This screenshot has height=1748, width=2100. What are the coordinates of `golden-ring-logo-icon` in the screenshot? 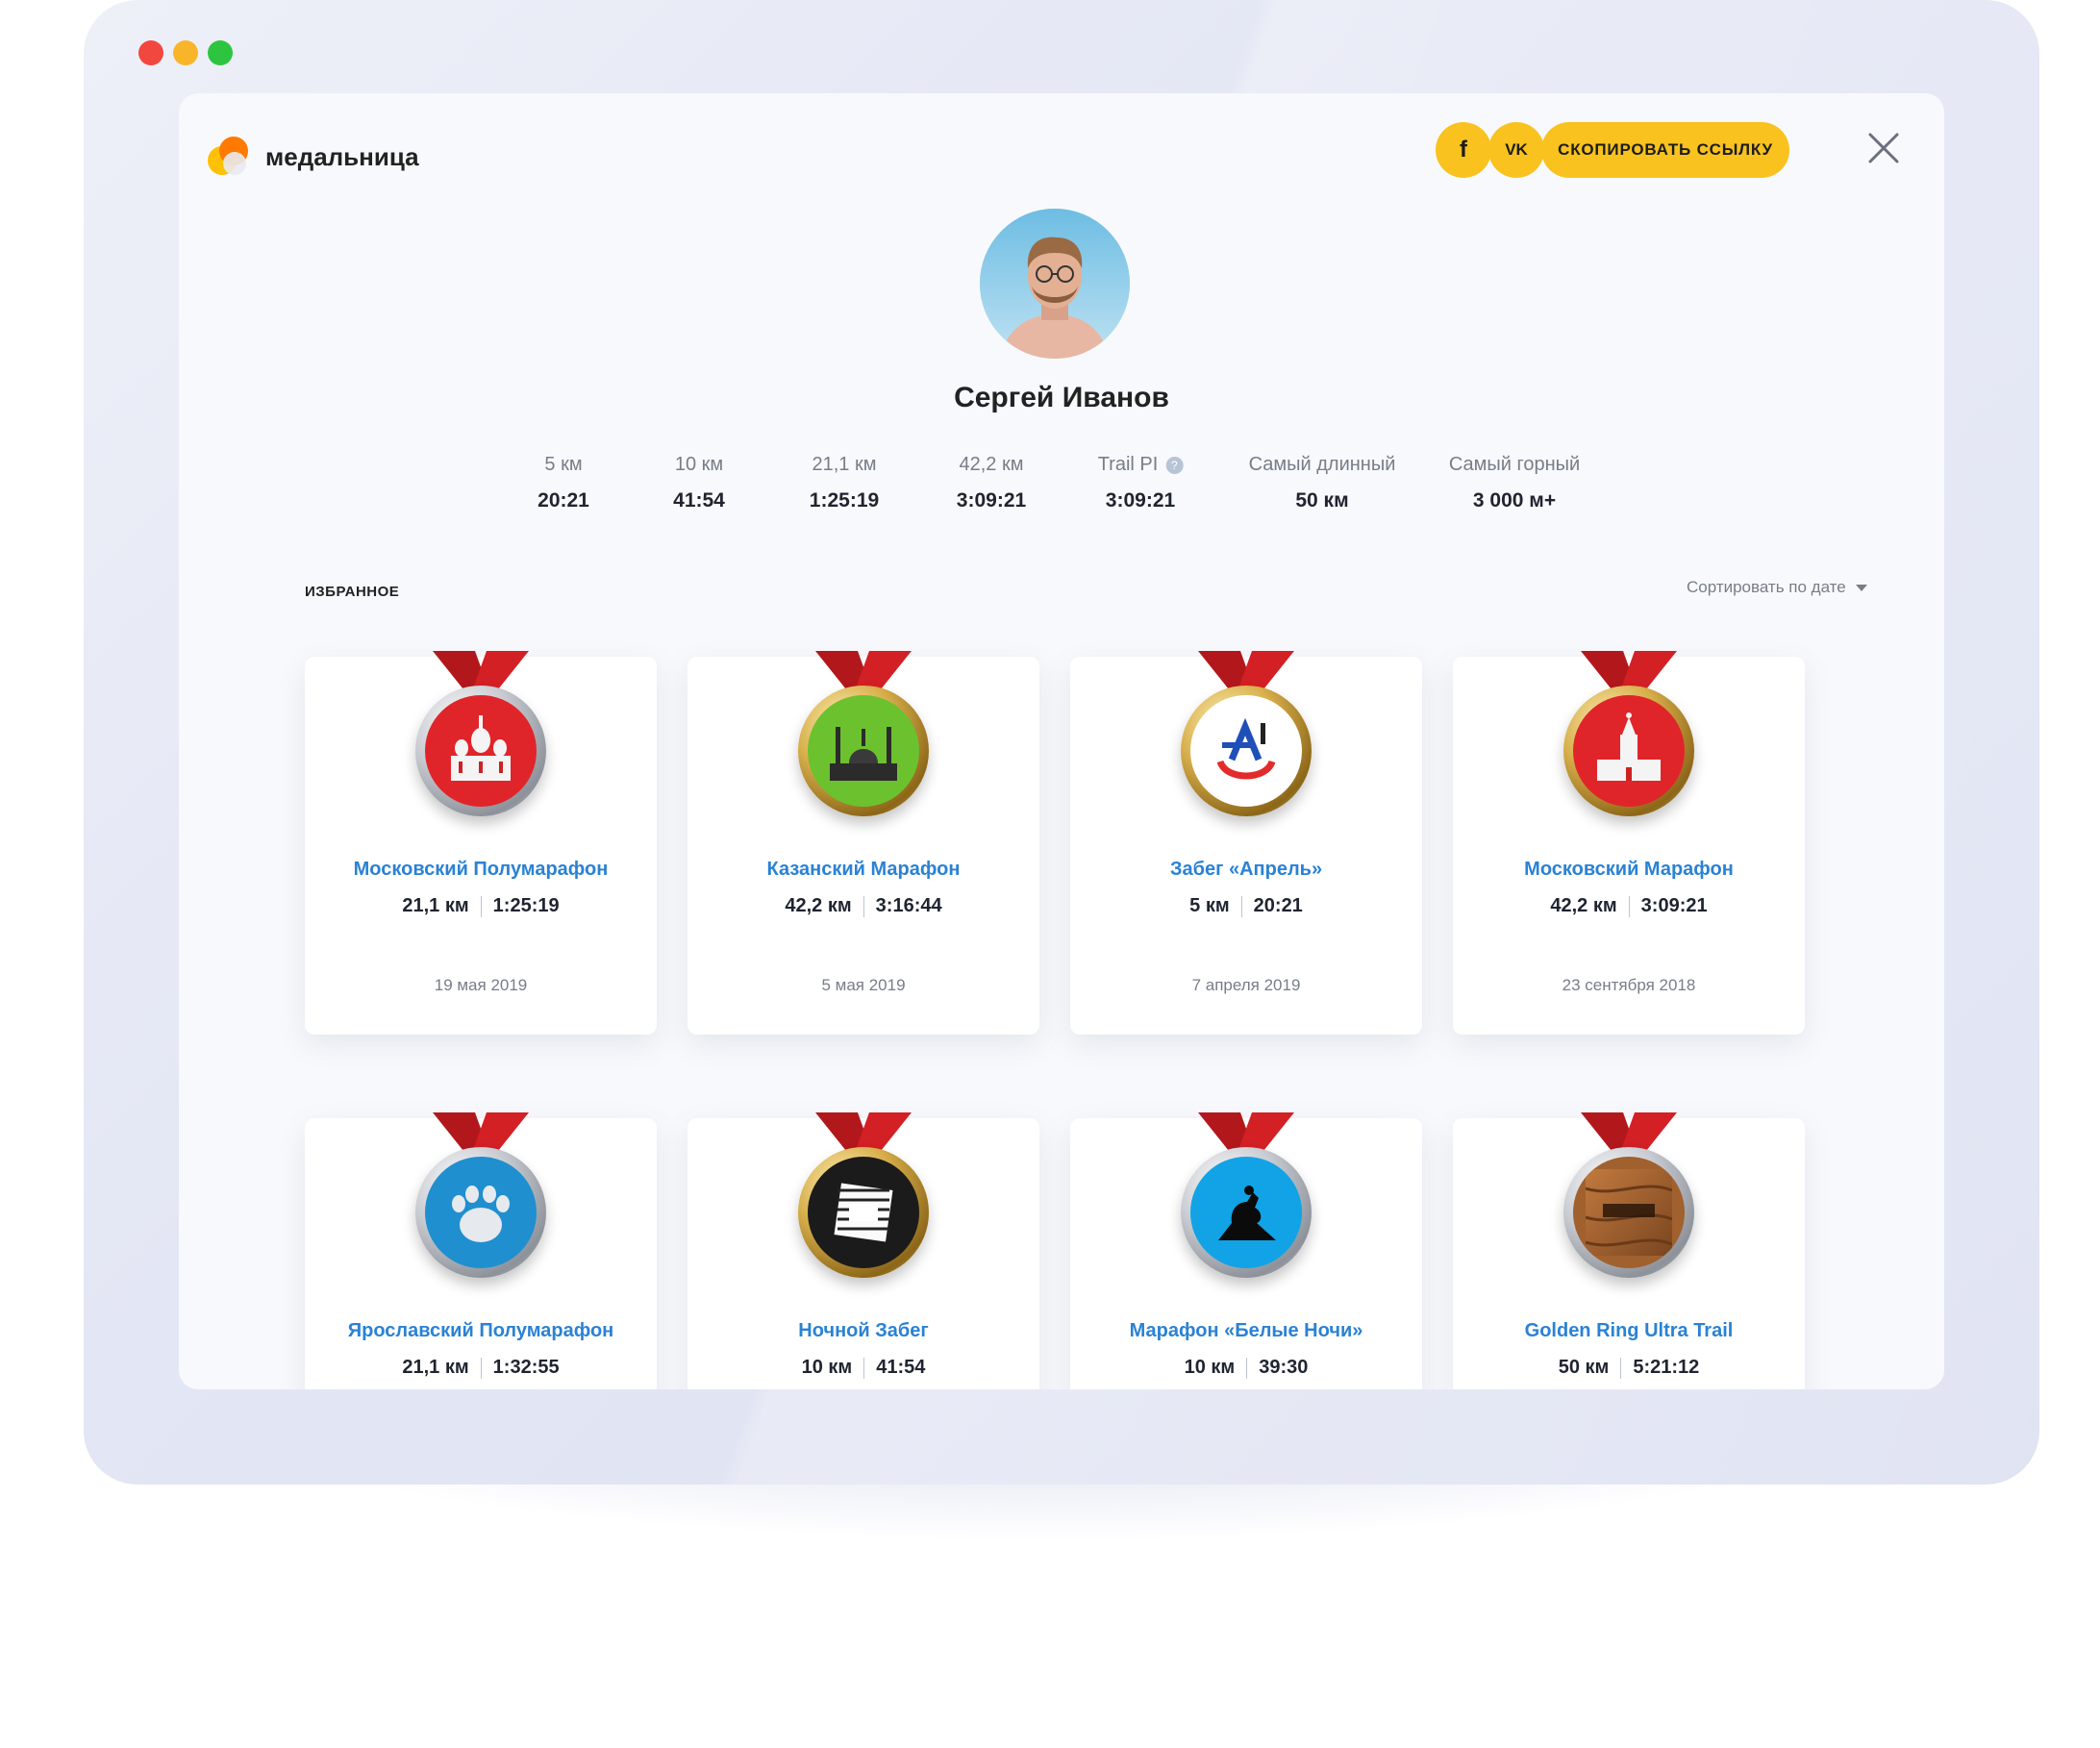 It's located at (1629, 1213).